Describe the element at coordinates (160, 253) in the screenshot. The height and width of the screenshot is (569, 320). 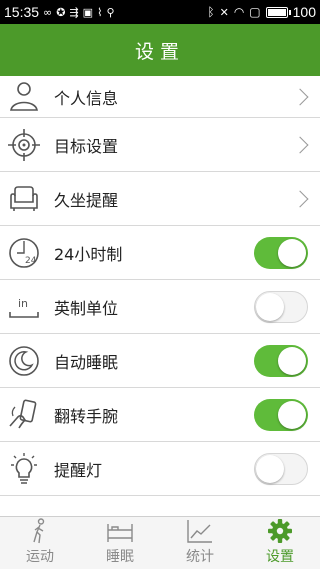
I see `settings-item-24-hour: 24 24小时制` at that location.